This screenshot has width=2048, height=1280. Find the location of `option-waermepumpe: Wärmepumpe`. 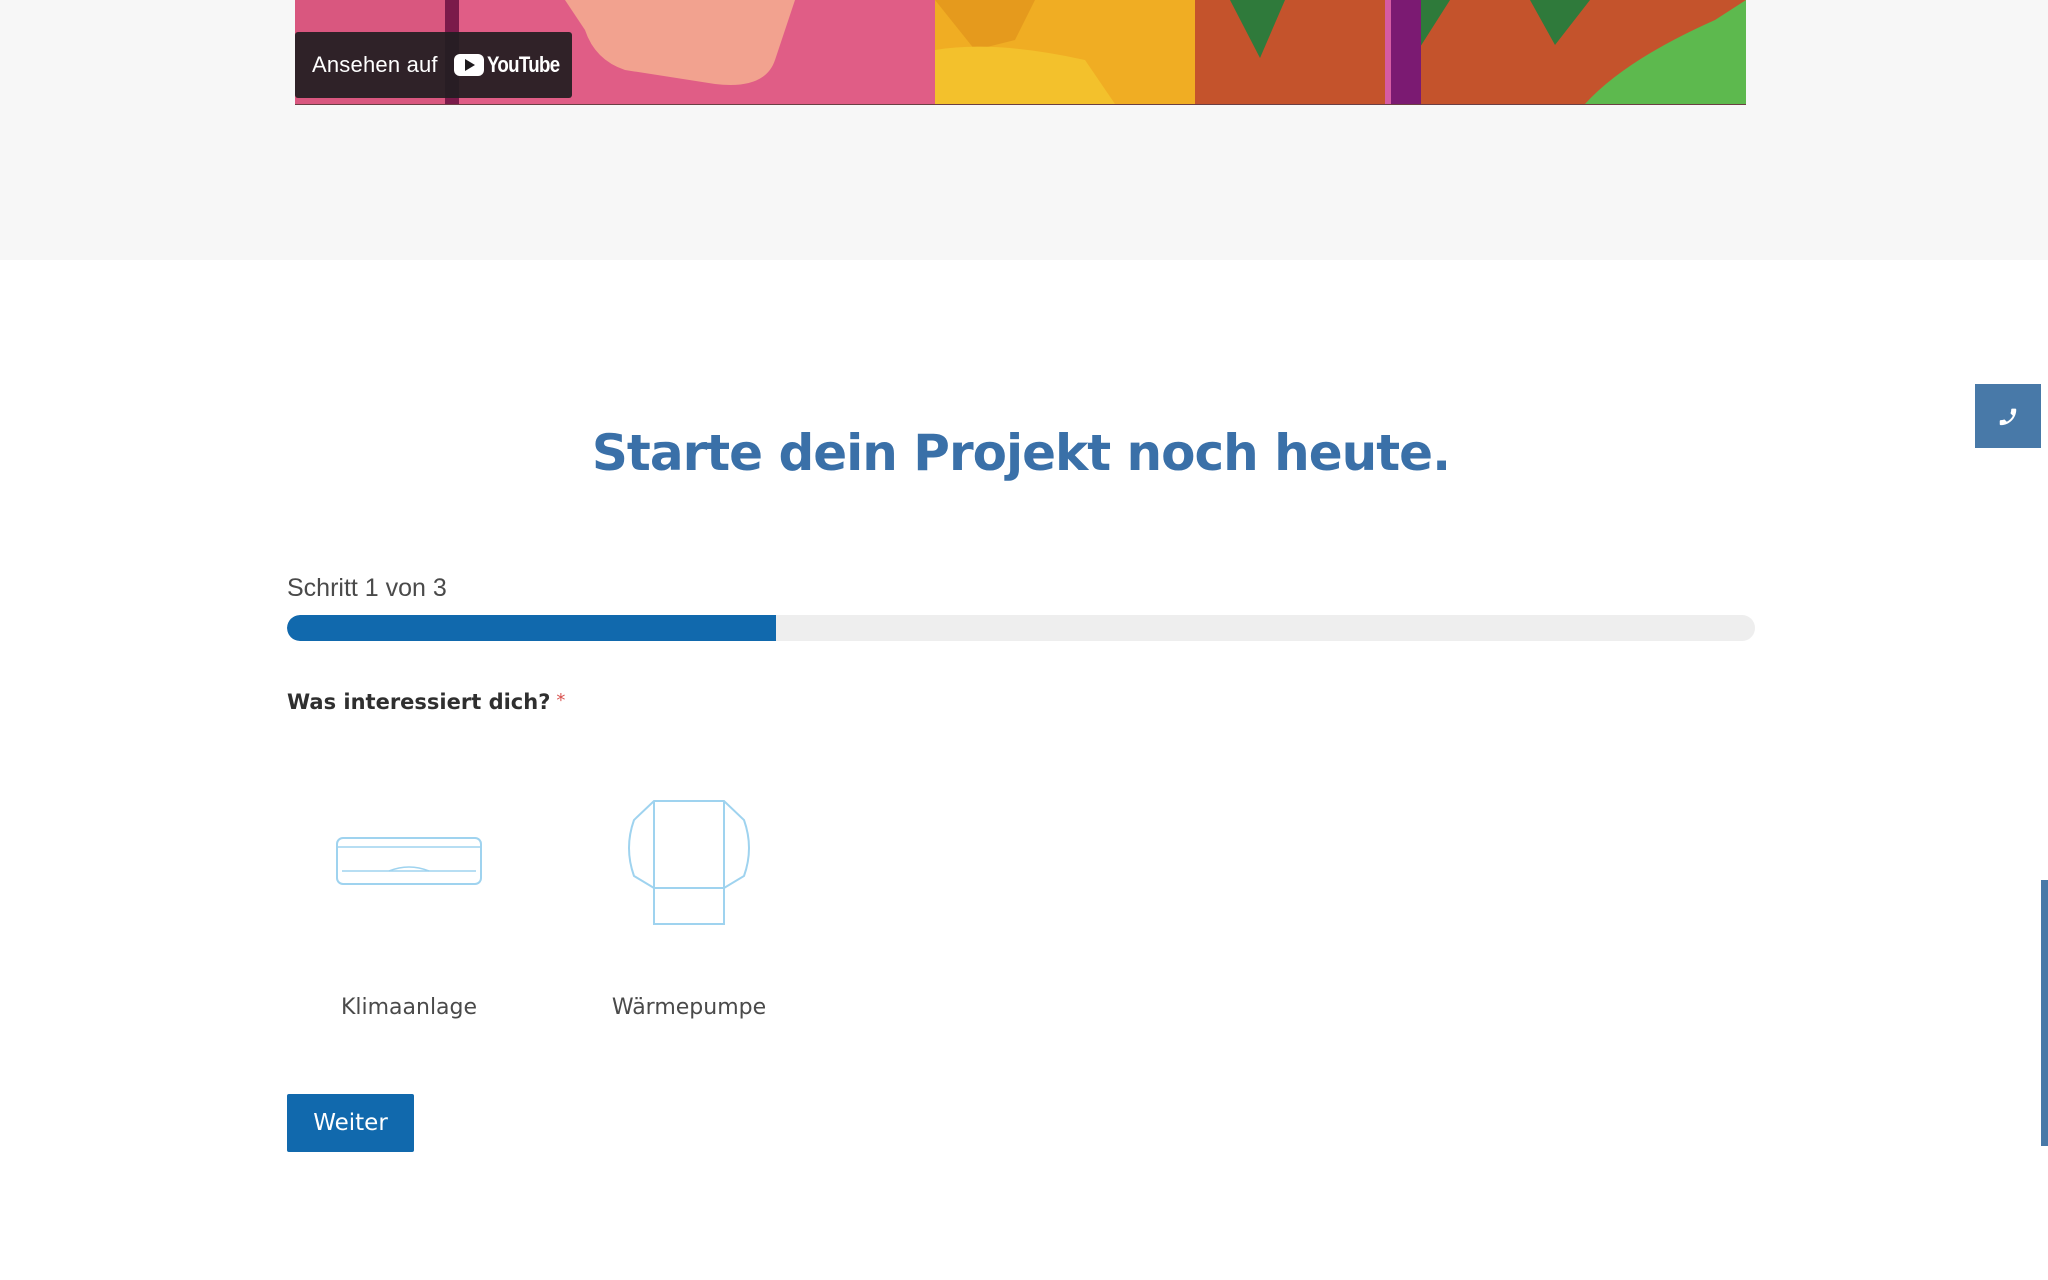

option-waermepumpe: Wärmepumpe is located at coordinates (689, 905).